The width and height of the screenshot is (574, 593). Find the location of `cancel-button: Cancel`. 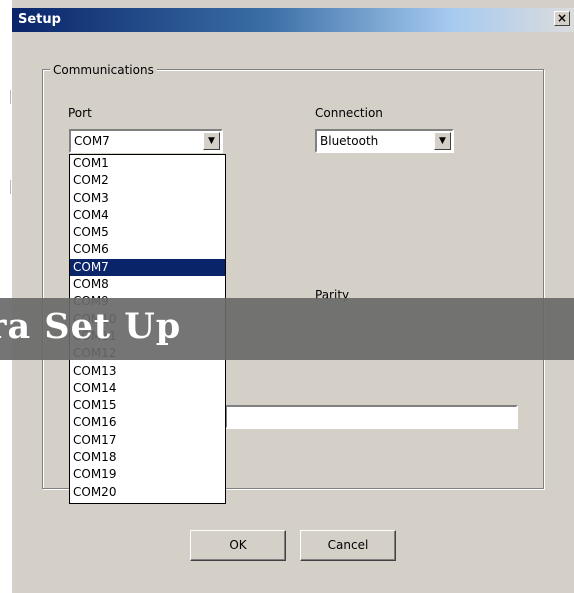

cancel-button: Cancel is located at coordinates (348, 545).